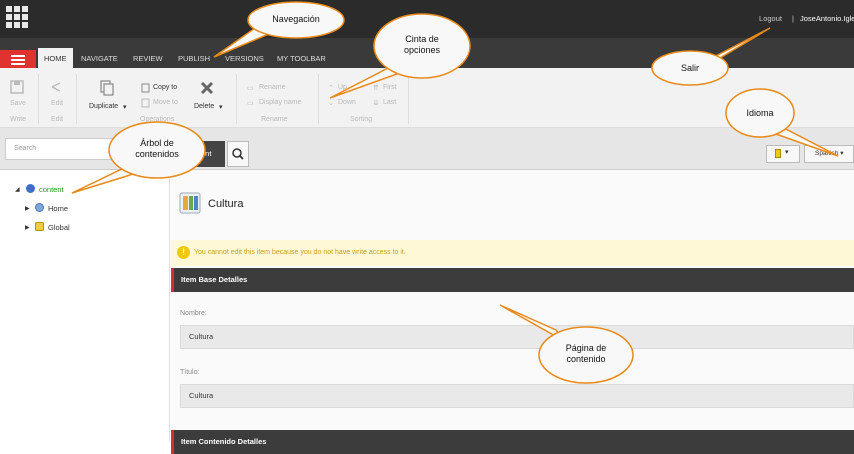 This screenshot has height=454, width=854. I want to click on first-button: First, so click(390, 87).